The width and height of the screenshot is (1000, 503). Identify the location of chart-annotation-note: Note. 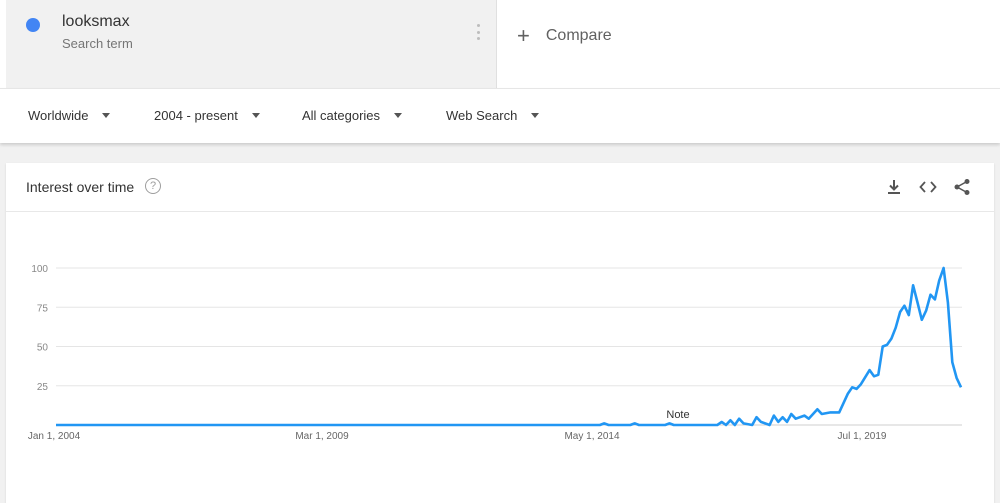
(677, 415).